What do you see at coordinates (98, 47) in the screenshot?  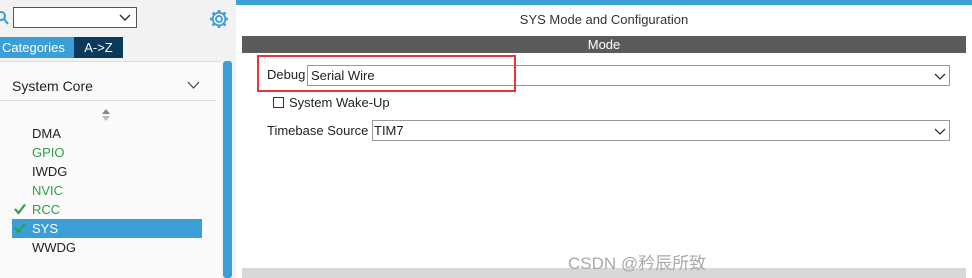 I see `tab-a-to-z: A->Z` at bounding box center [98, 47].